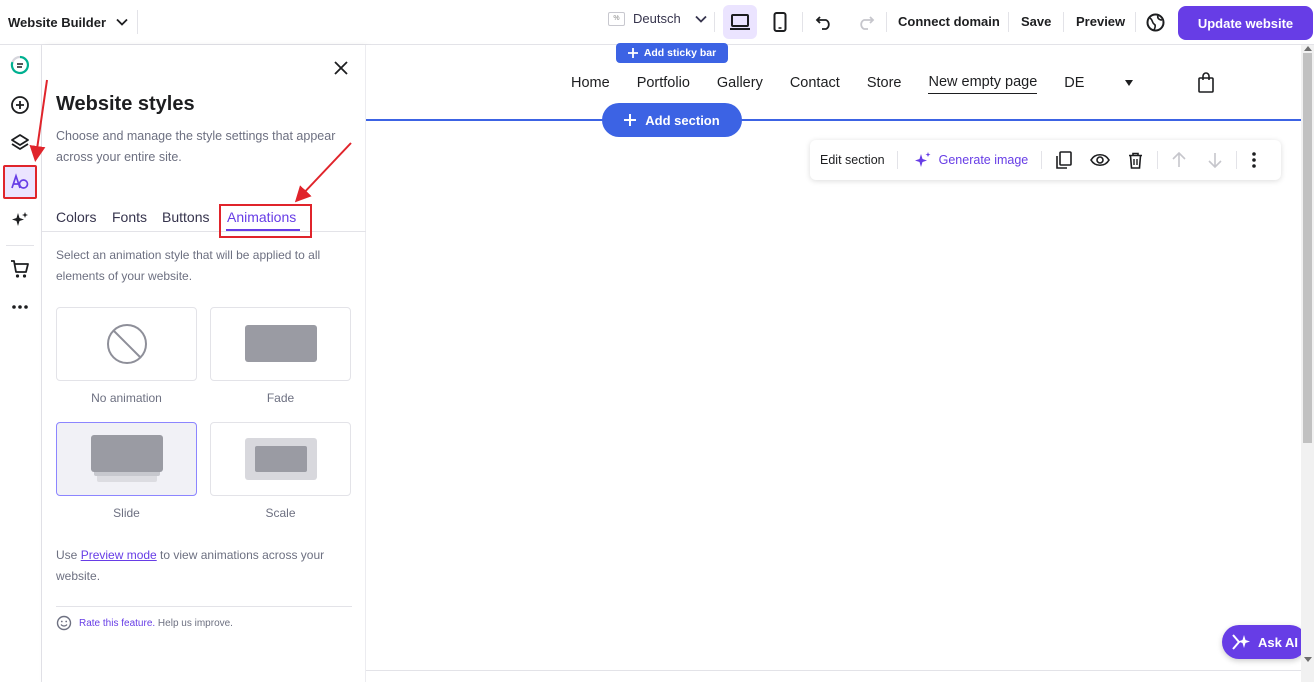 The image size is (1314, 682). Describe the element at coordinates (129, 217) in the screenshot. I see `tab-fonts: Fonts` at that location.